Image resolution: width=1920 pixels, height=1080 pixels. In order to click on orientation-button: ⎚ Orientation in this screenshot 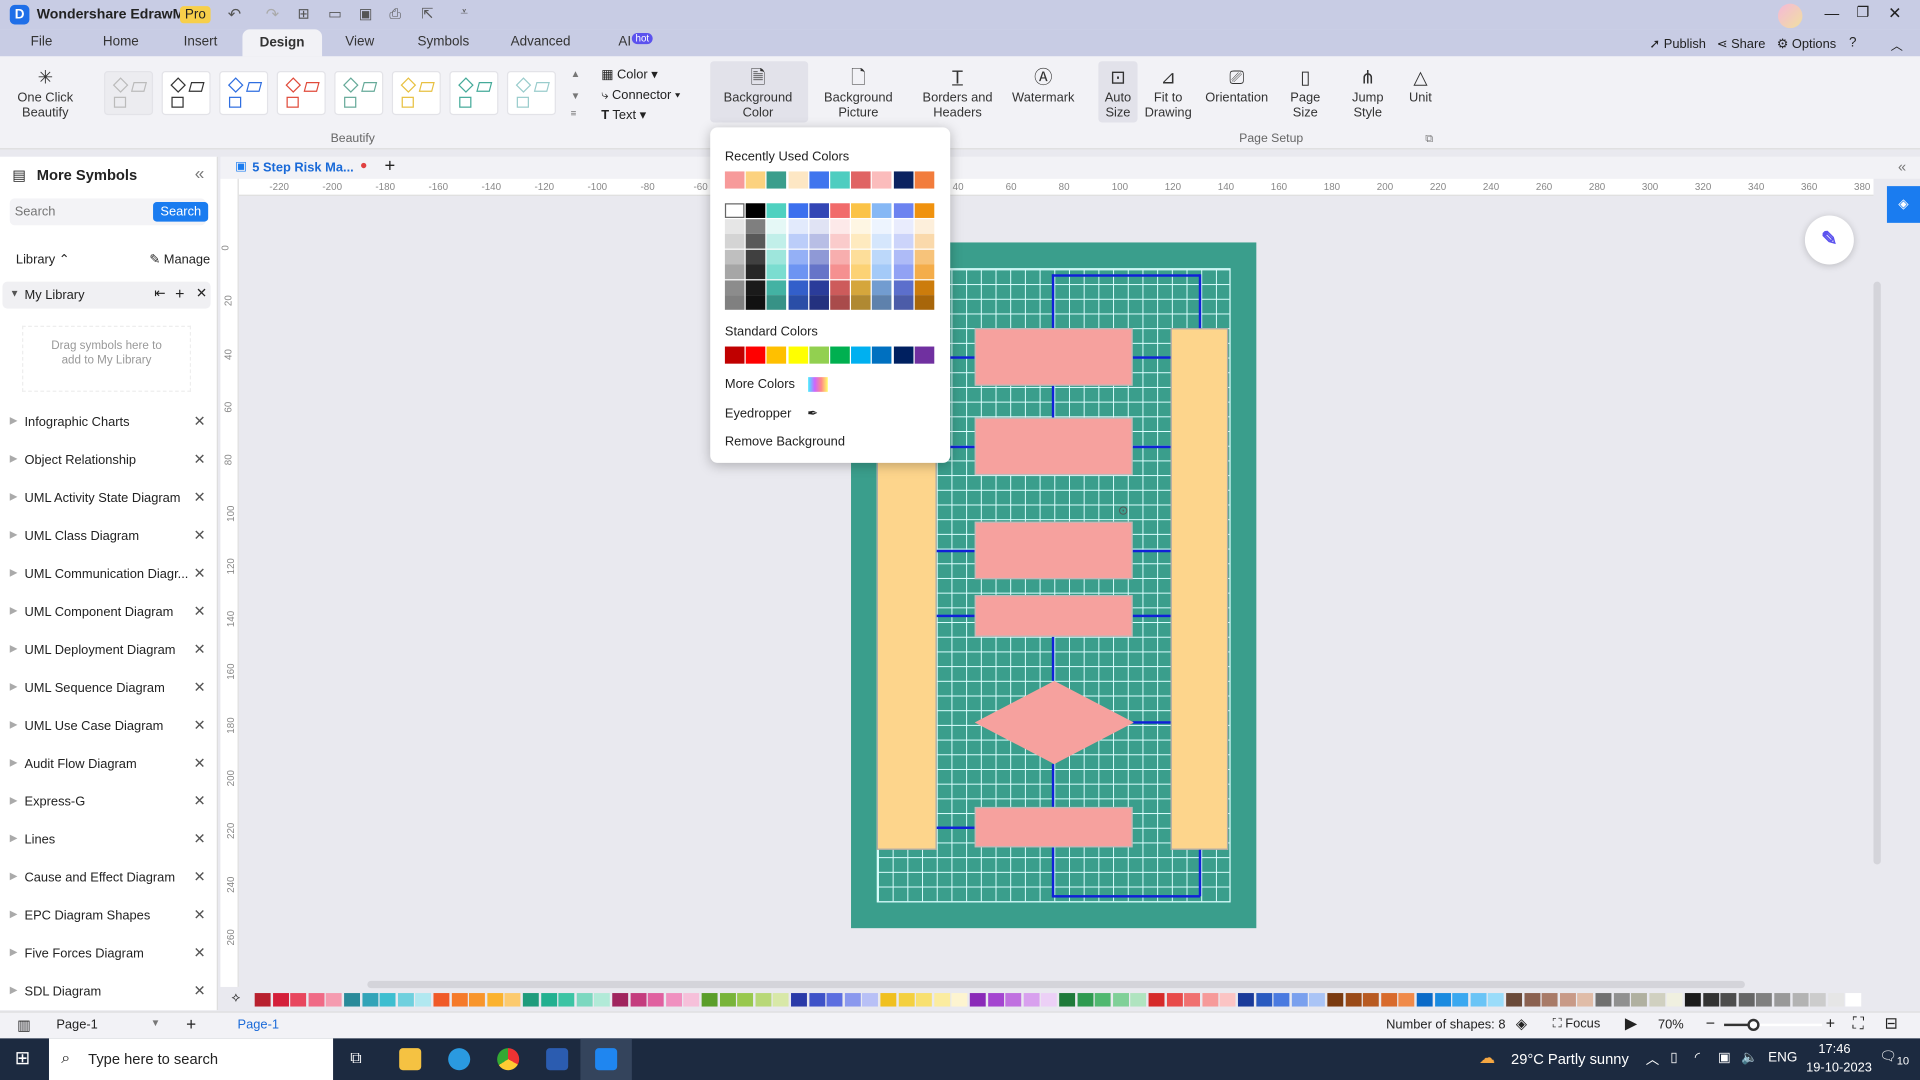, I will do `click(1236, 85)`.